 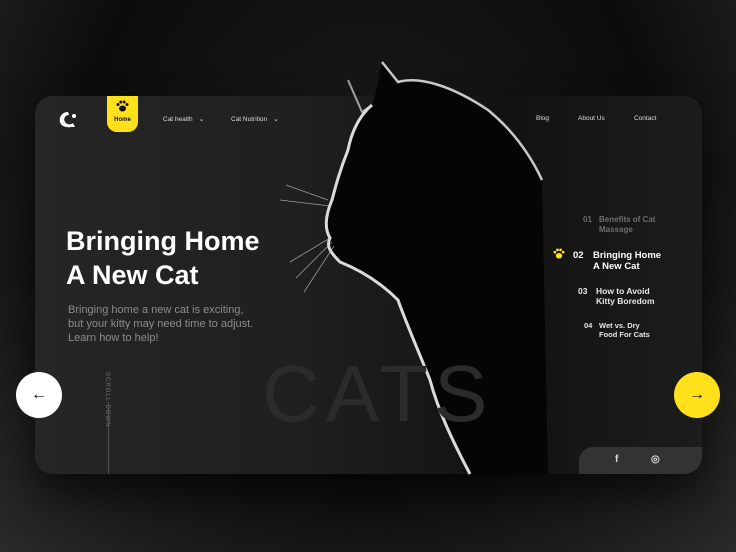 I want to click on title-line-2: A New Cat, so click(x=132, y=275).